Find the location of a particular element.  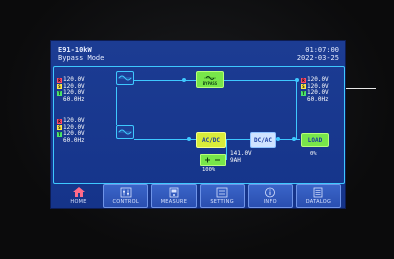

clock-time: 01:07:00 is located at coordinates (322, 50).